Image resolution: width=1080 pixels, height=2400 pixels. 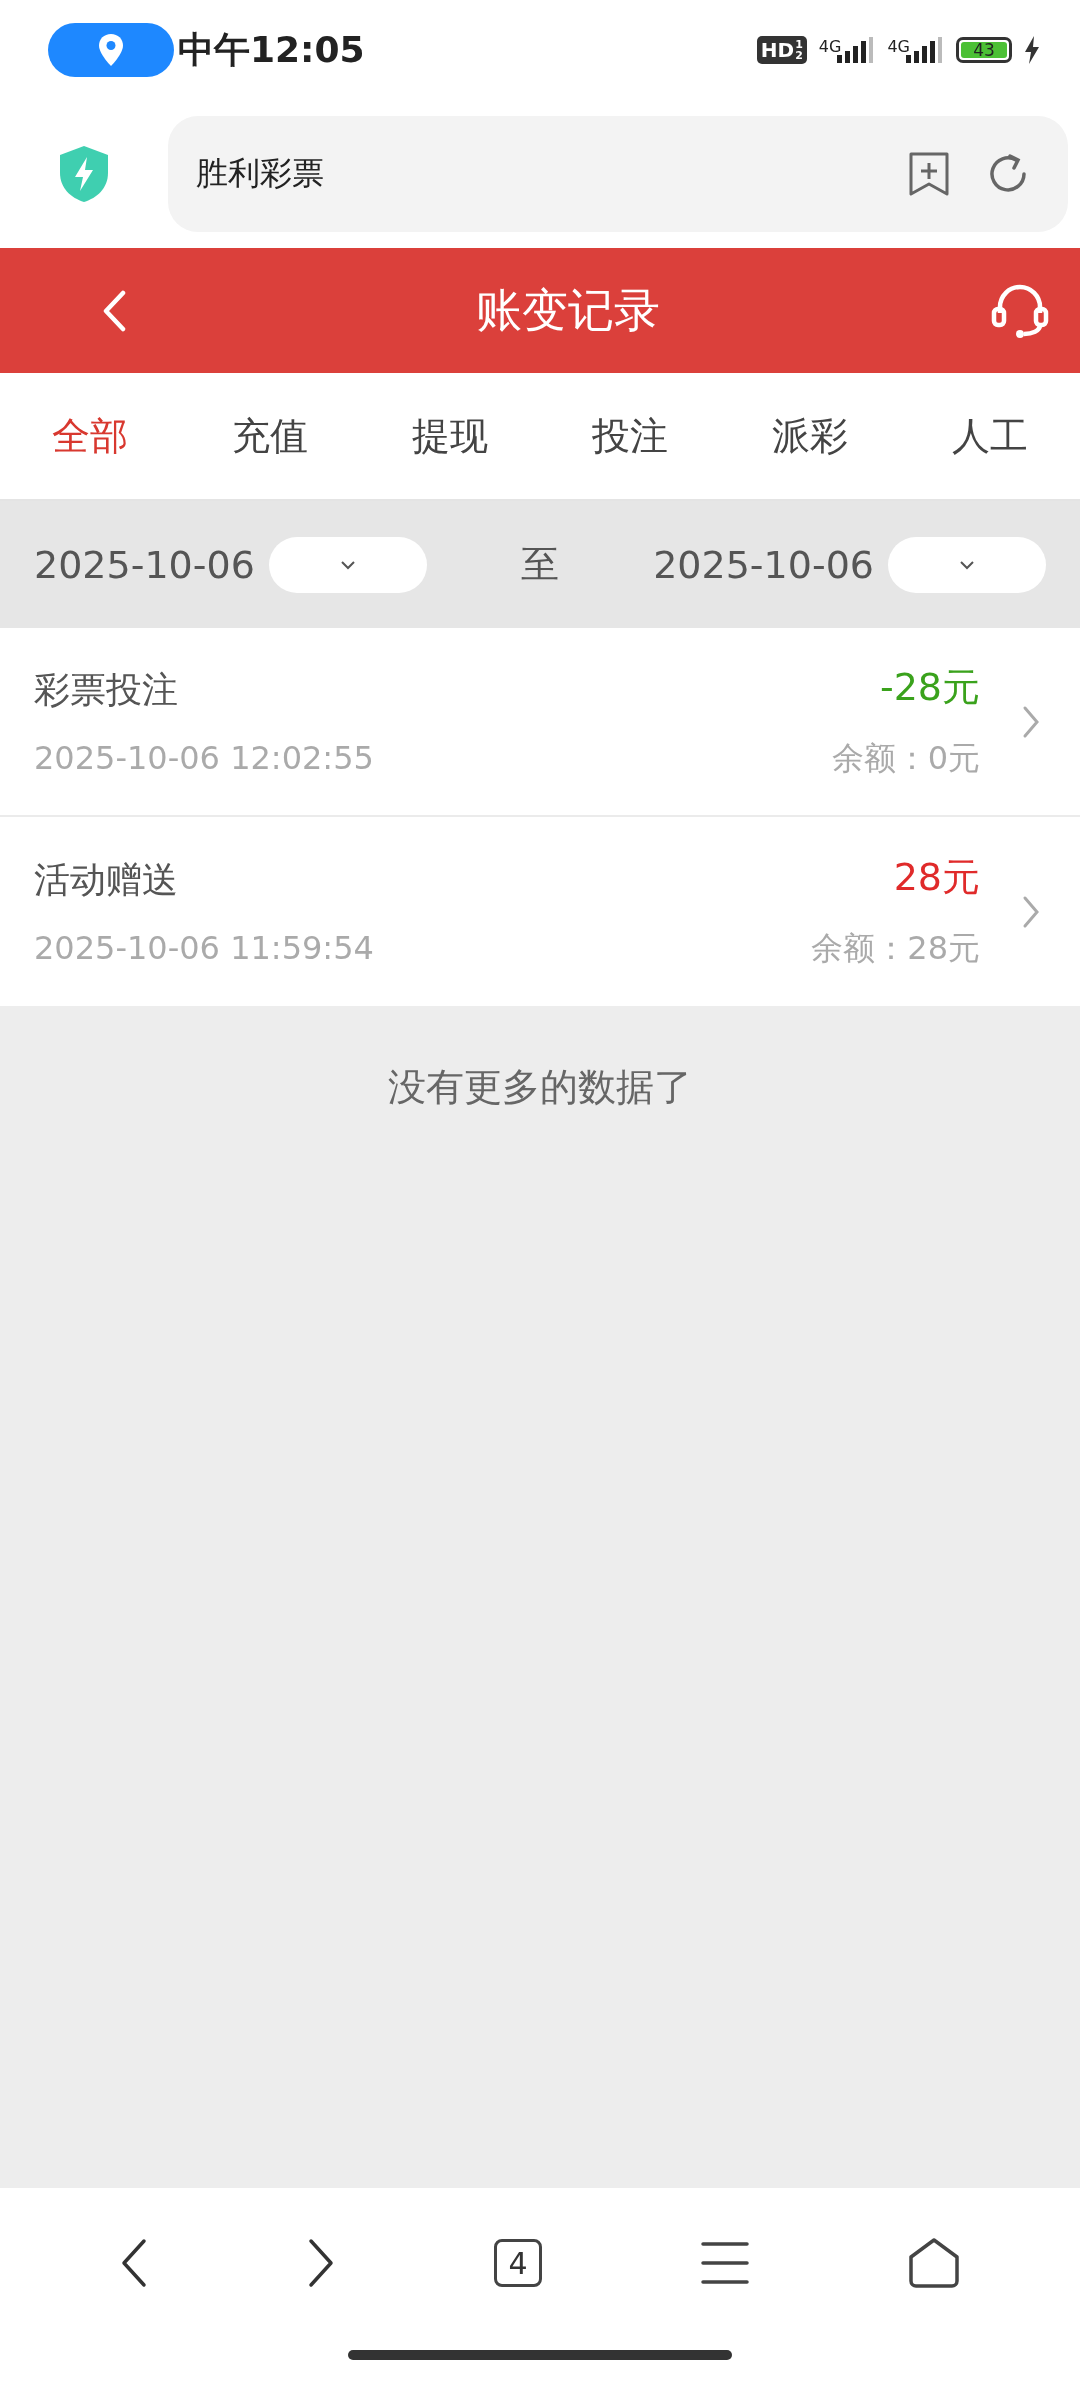 I want to click on date-separator: 至, so click(x=540, y=564).